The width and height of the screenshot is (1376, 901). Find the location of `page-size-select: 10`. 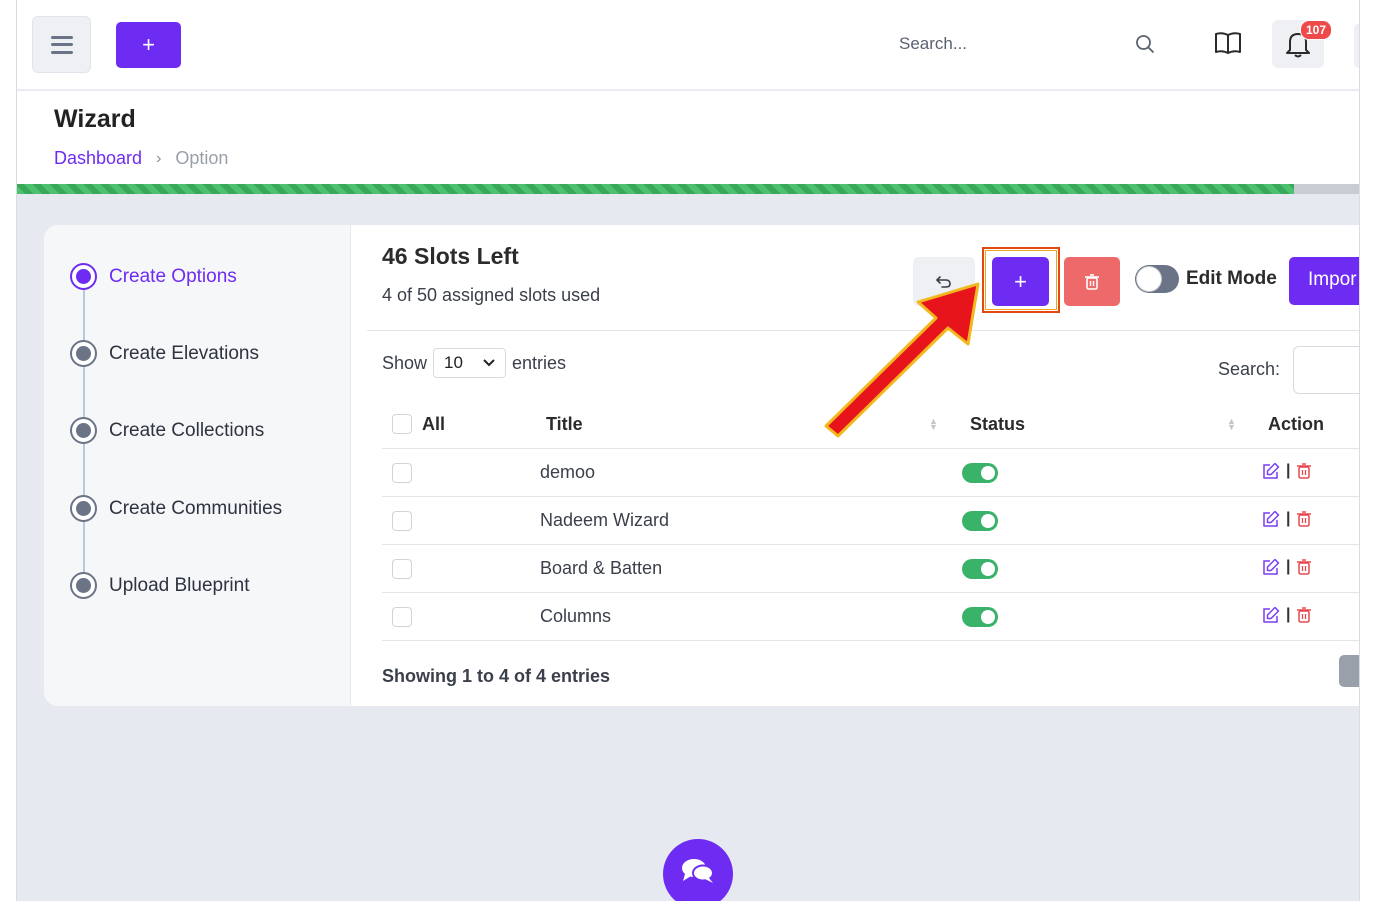

page-size-select: 10 is located at coordinates (470, 363).